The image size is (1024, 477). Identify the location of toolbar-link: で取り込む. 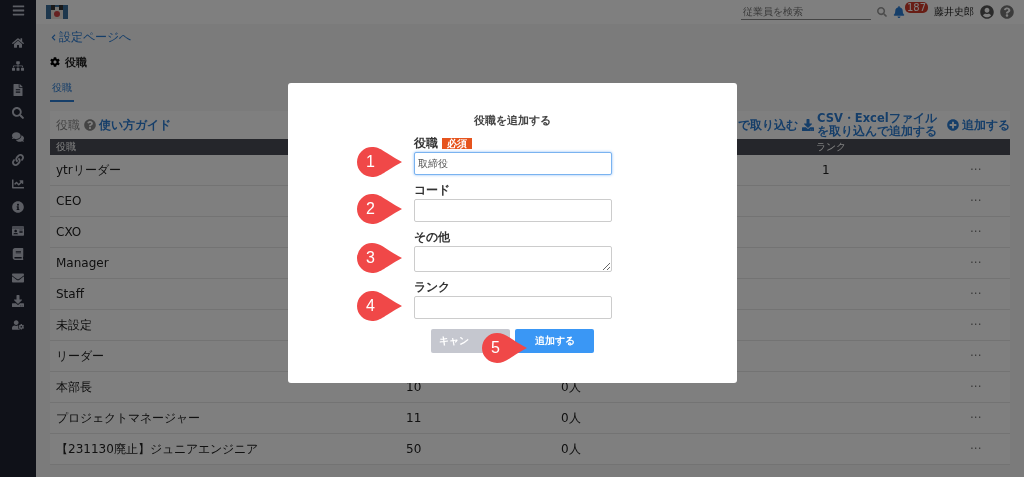
(768, 125).